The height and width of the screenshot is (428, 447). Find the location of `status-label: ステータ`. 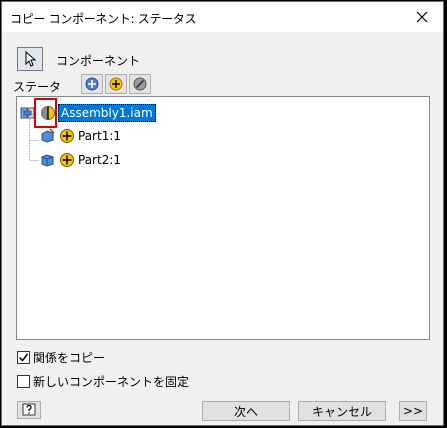

status-label: ステータ is located at coordinates (37, 87).